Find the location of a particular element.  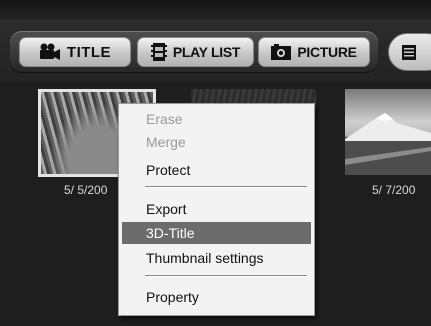

menu-item-export: Export is located at coordinates (216, 209).